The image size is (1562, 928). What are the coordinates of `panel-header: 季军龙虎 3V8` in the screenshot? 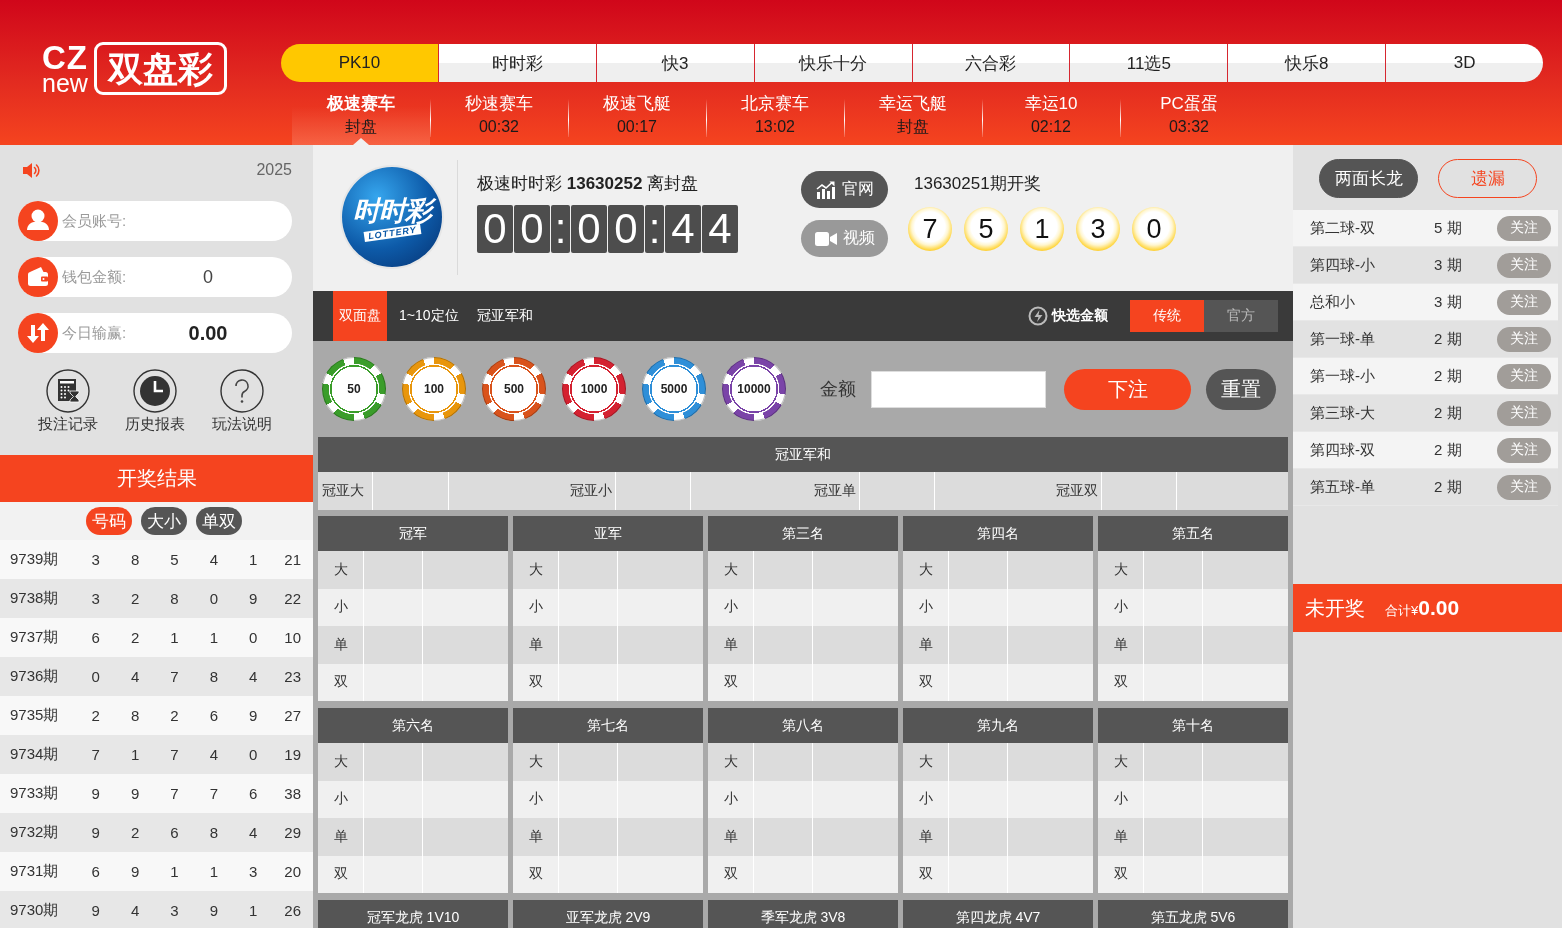 It's located at (803, 914).